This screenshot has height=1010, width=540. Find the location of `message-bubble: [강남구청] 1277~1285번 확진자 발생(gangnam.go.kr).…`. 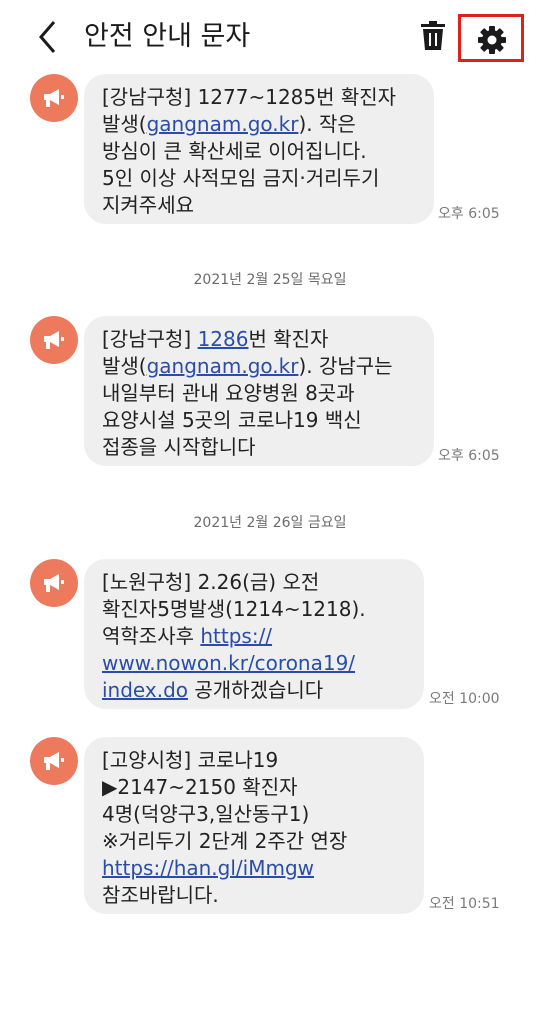

message-bubble: [강남구청] 1277~1285번 확진자 발생(gangnam.go.kr).… is located at coordinates (259, 149).